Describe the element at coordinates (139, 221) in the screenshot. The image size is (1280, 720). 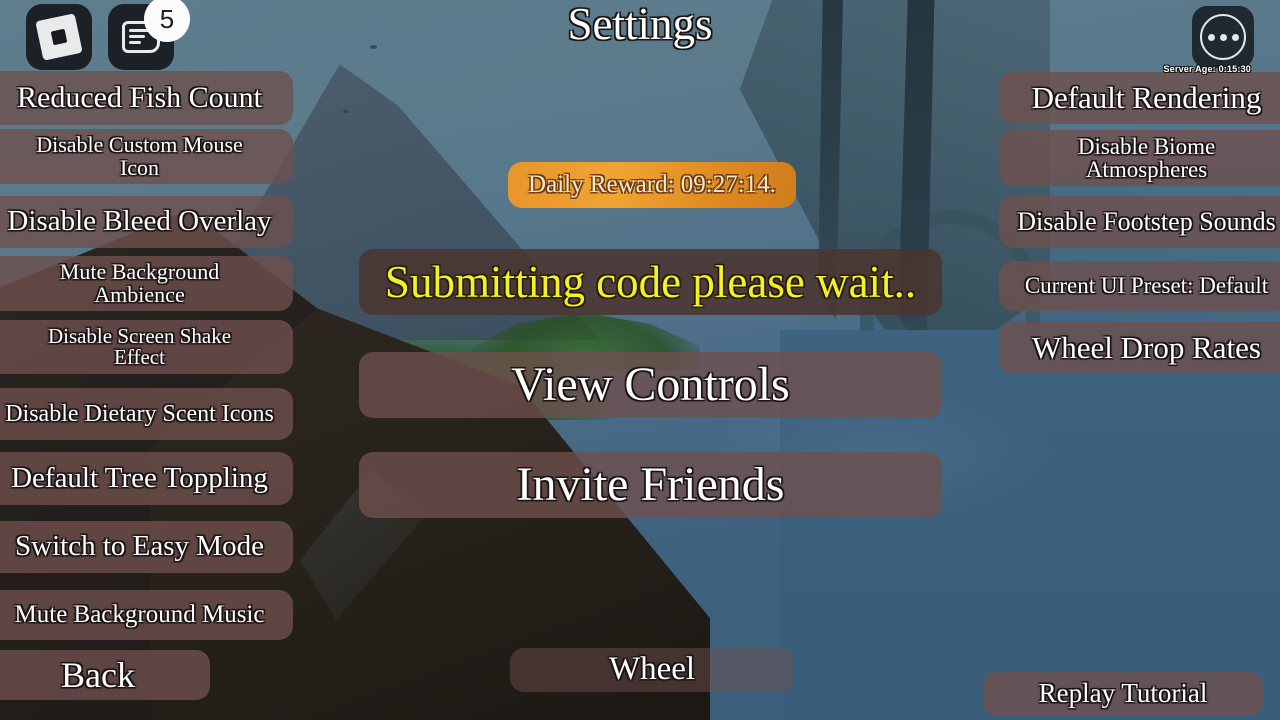
I see `disable-bleed-overlay-label: Disable Bleed Overlay` at that location.